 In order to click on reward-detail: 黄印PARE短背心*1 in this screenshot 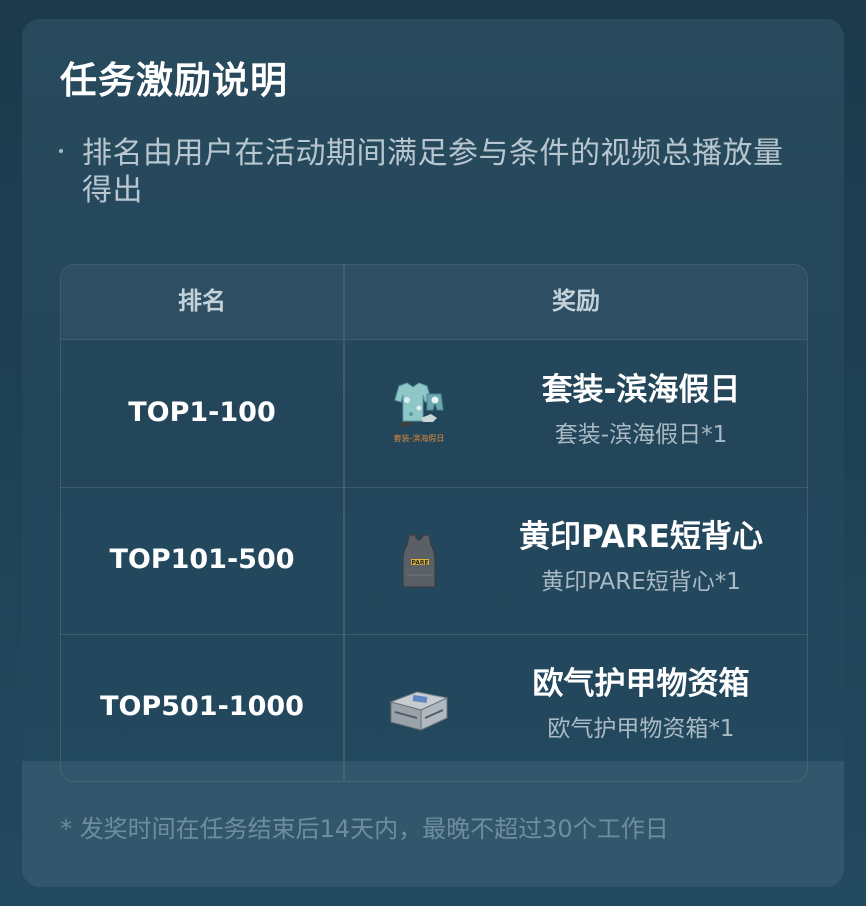, I will do `click(641, 582)`.